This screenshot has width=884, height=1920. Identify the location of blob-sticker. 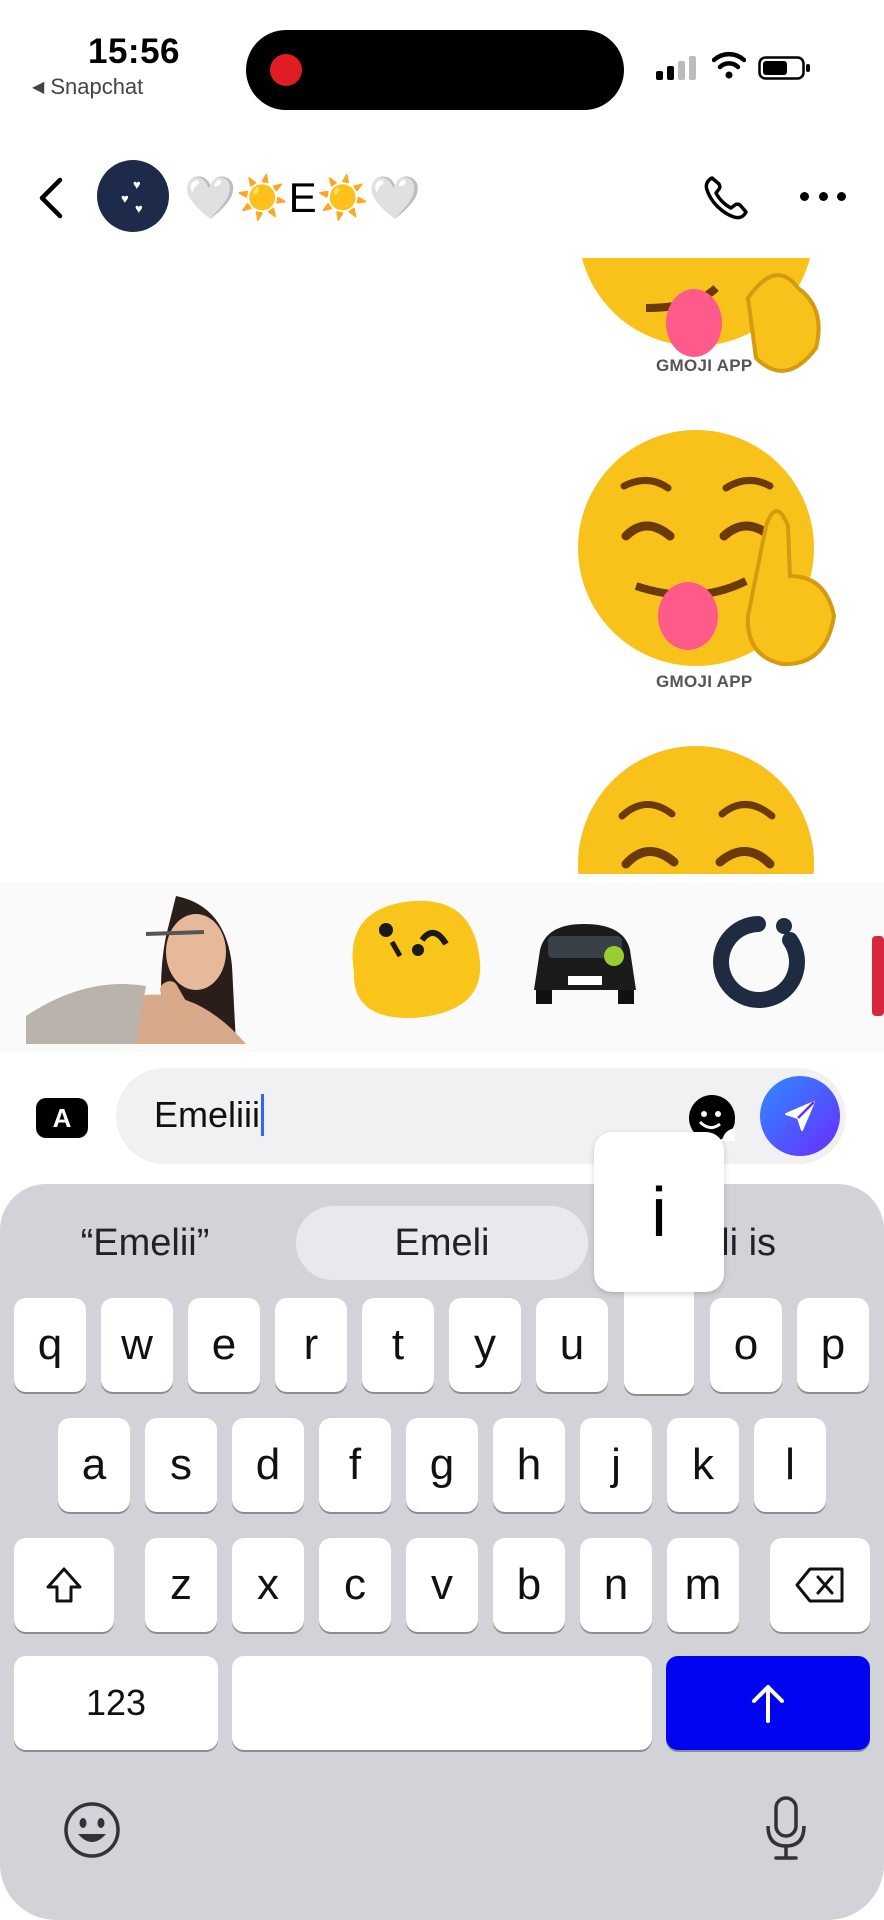
(409, 957).